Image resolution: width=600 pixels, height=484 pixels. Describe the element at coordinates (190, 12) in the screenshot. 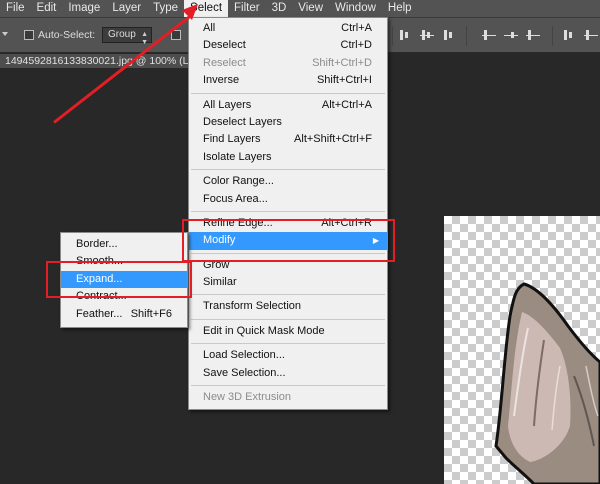

I see `annotation-arrow-head` at that location.